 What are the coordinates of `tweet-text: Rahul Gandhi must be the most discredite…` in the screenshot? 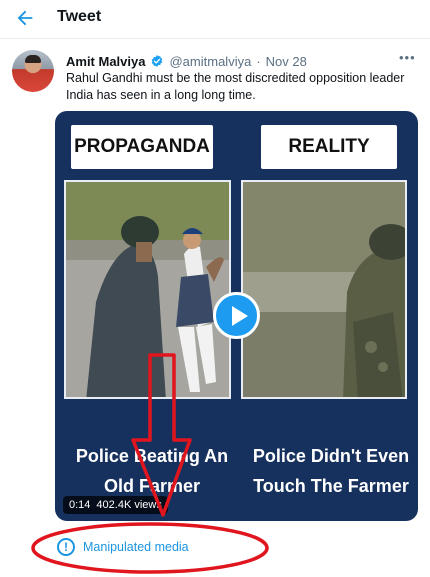 It's located at (235, 86).